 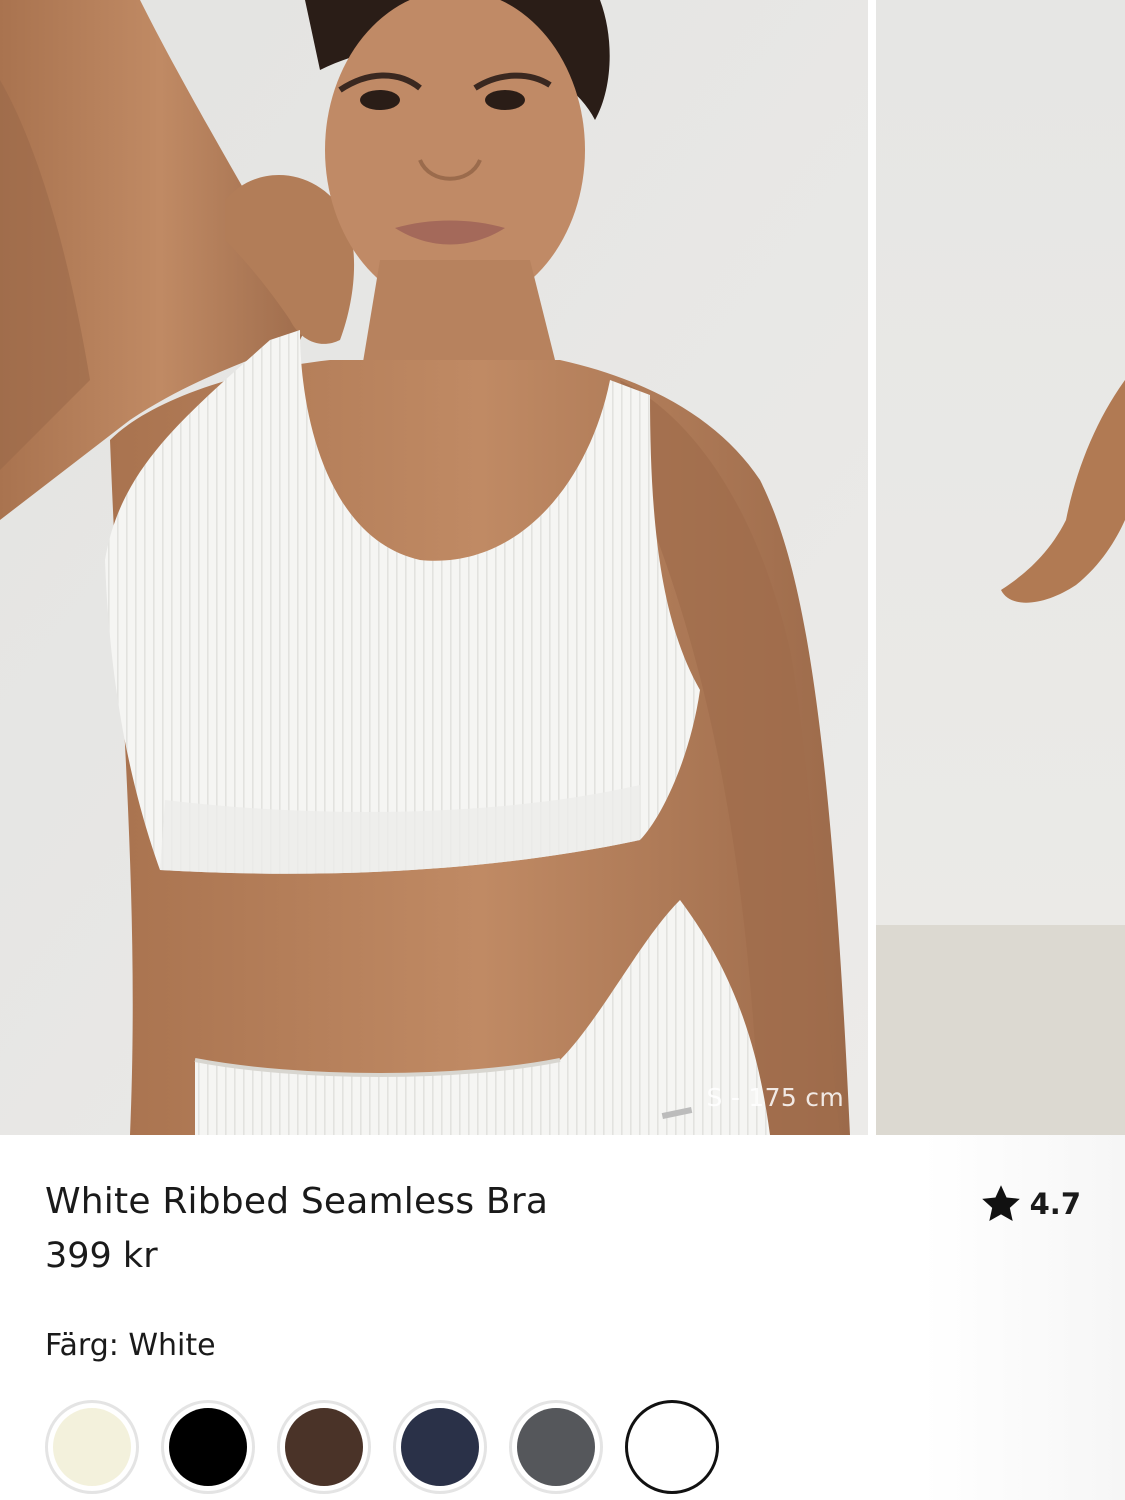 I want to click on color-swatch-white, so click(x=672, y=1447).